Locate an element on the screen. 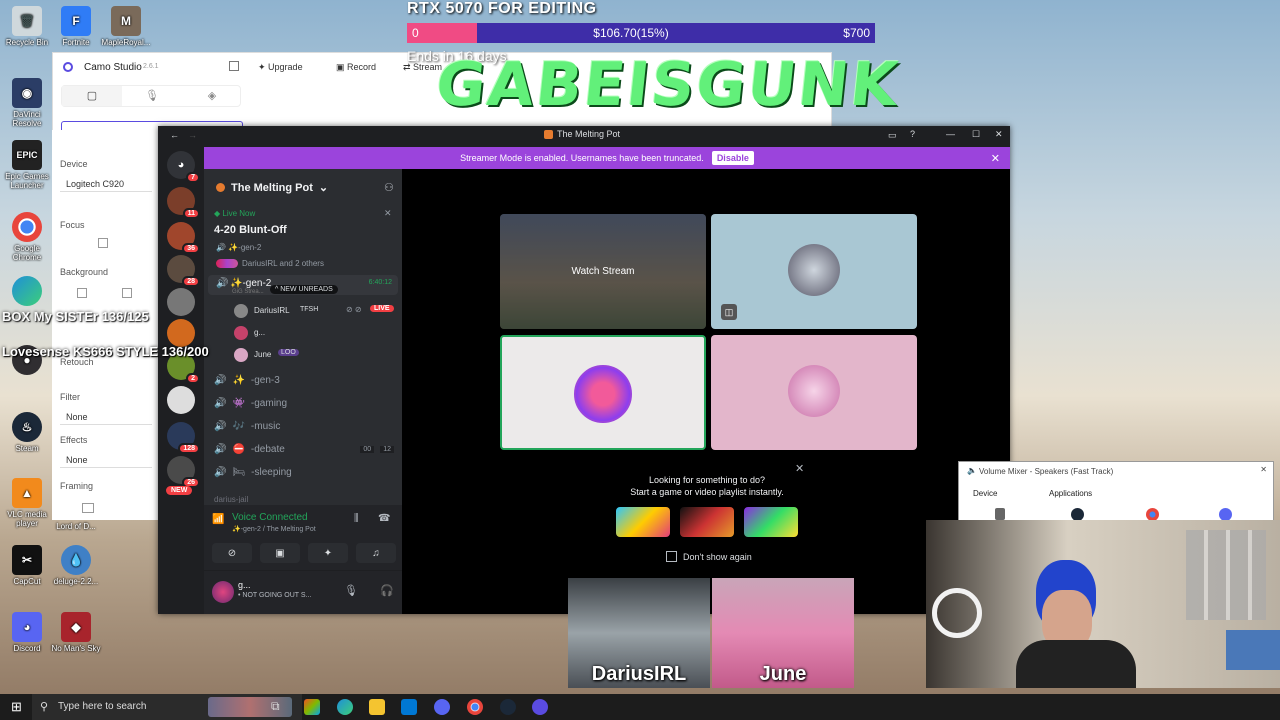  mic-tab-icon: 🎙 is located at coordinates (152, 96).